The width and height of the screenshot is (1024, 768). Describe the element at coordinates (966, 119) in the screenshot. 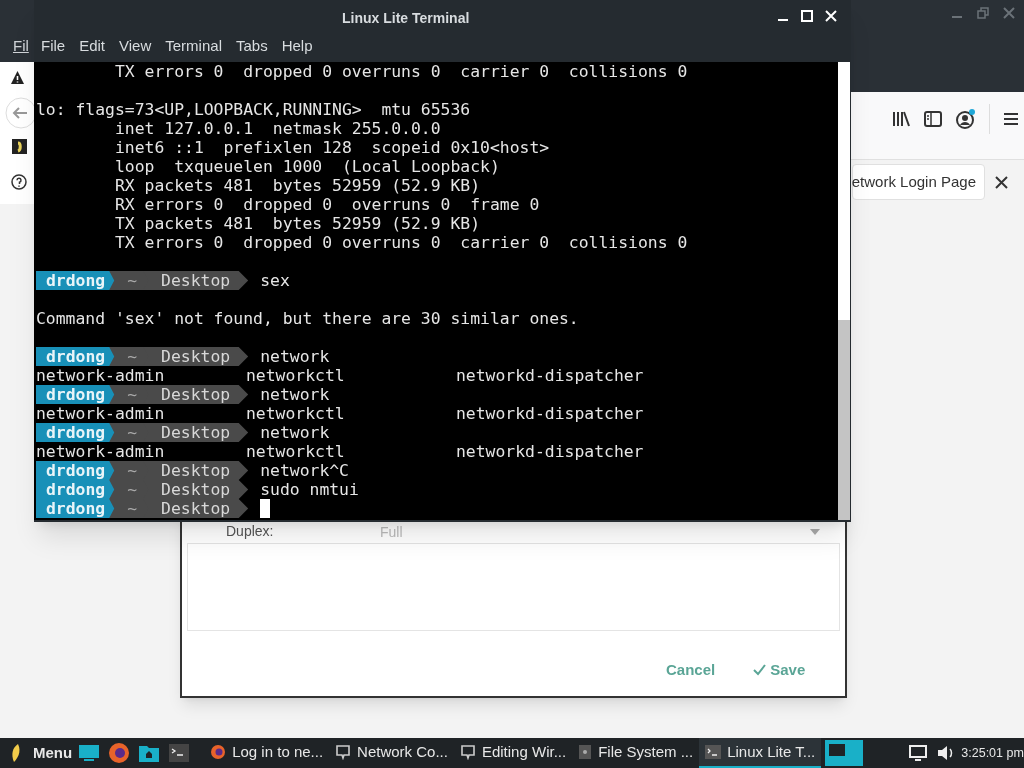

I see `account-icon` at that location.